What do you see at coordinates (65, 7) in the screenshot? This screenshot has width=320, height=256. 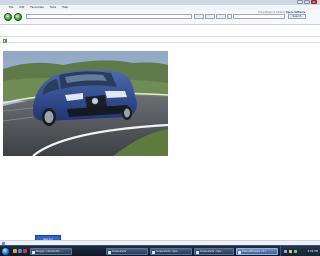 I see `menu-help: Help` at bounding box center [65, 7].